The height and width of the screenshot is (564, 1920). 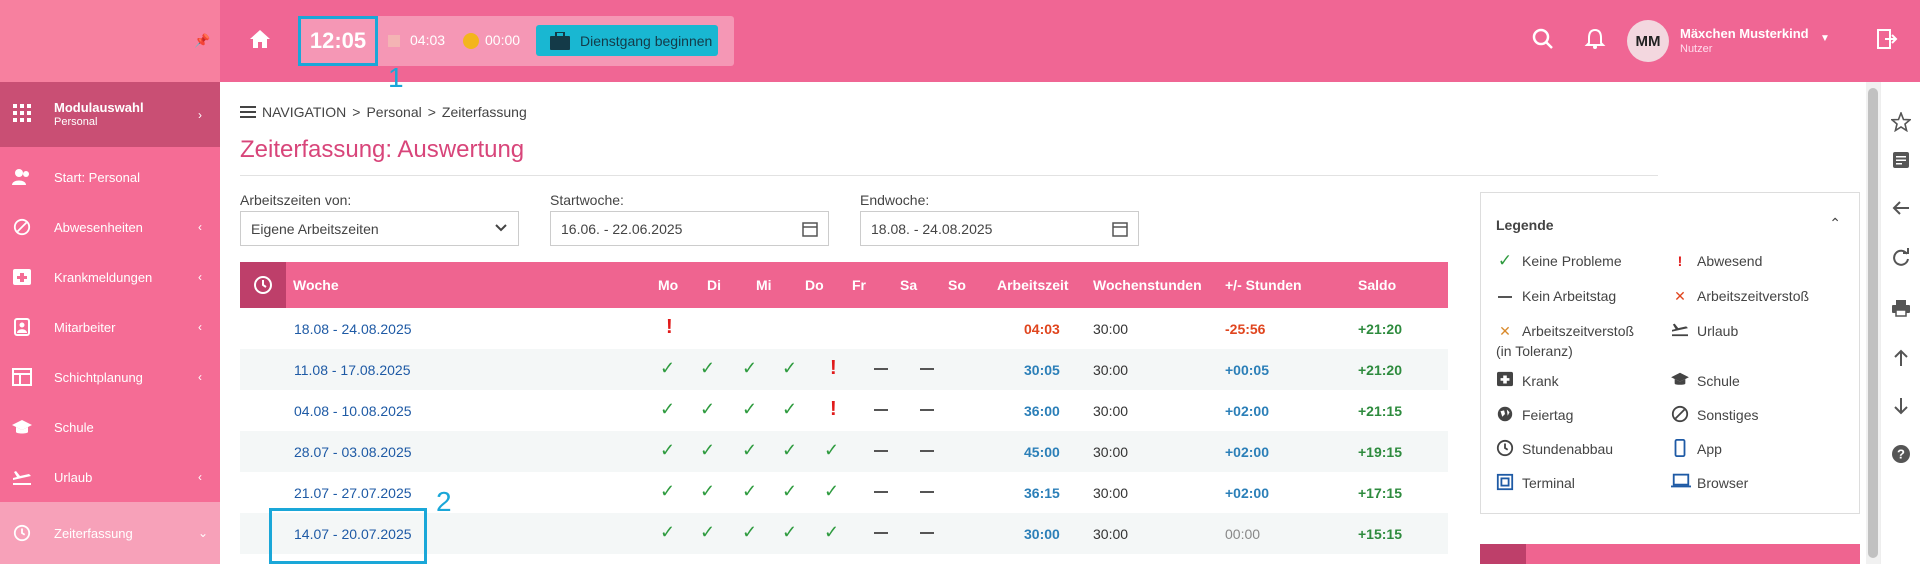 I want to click on ban-icon, so click(x=1680, y=416).